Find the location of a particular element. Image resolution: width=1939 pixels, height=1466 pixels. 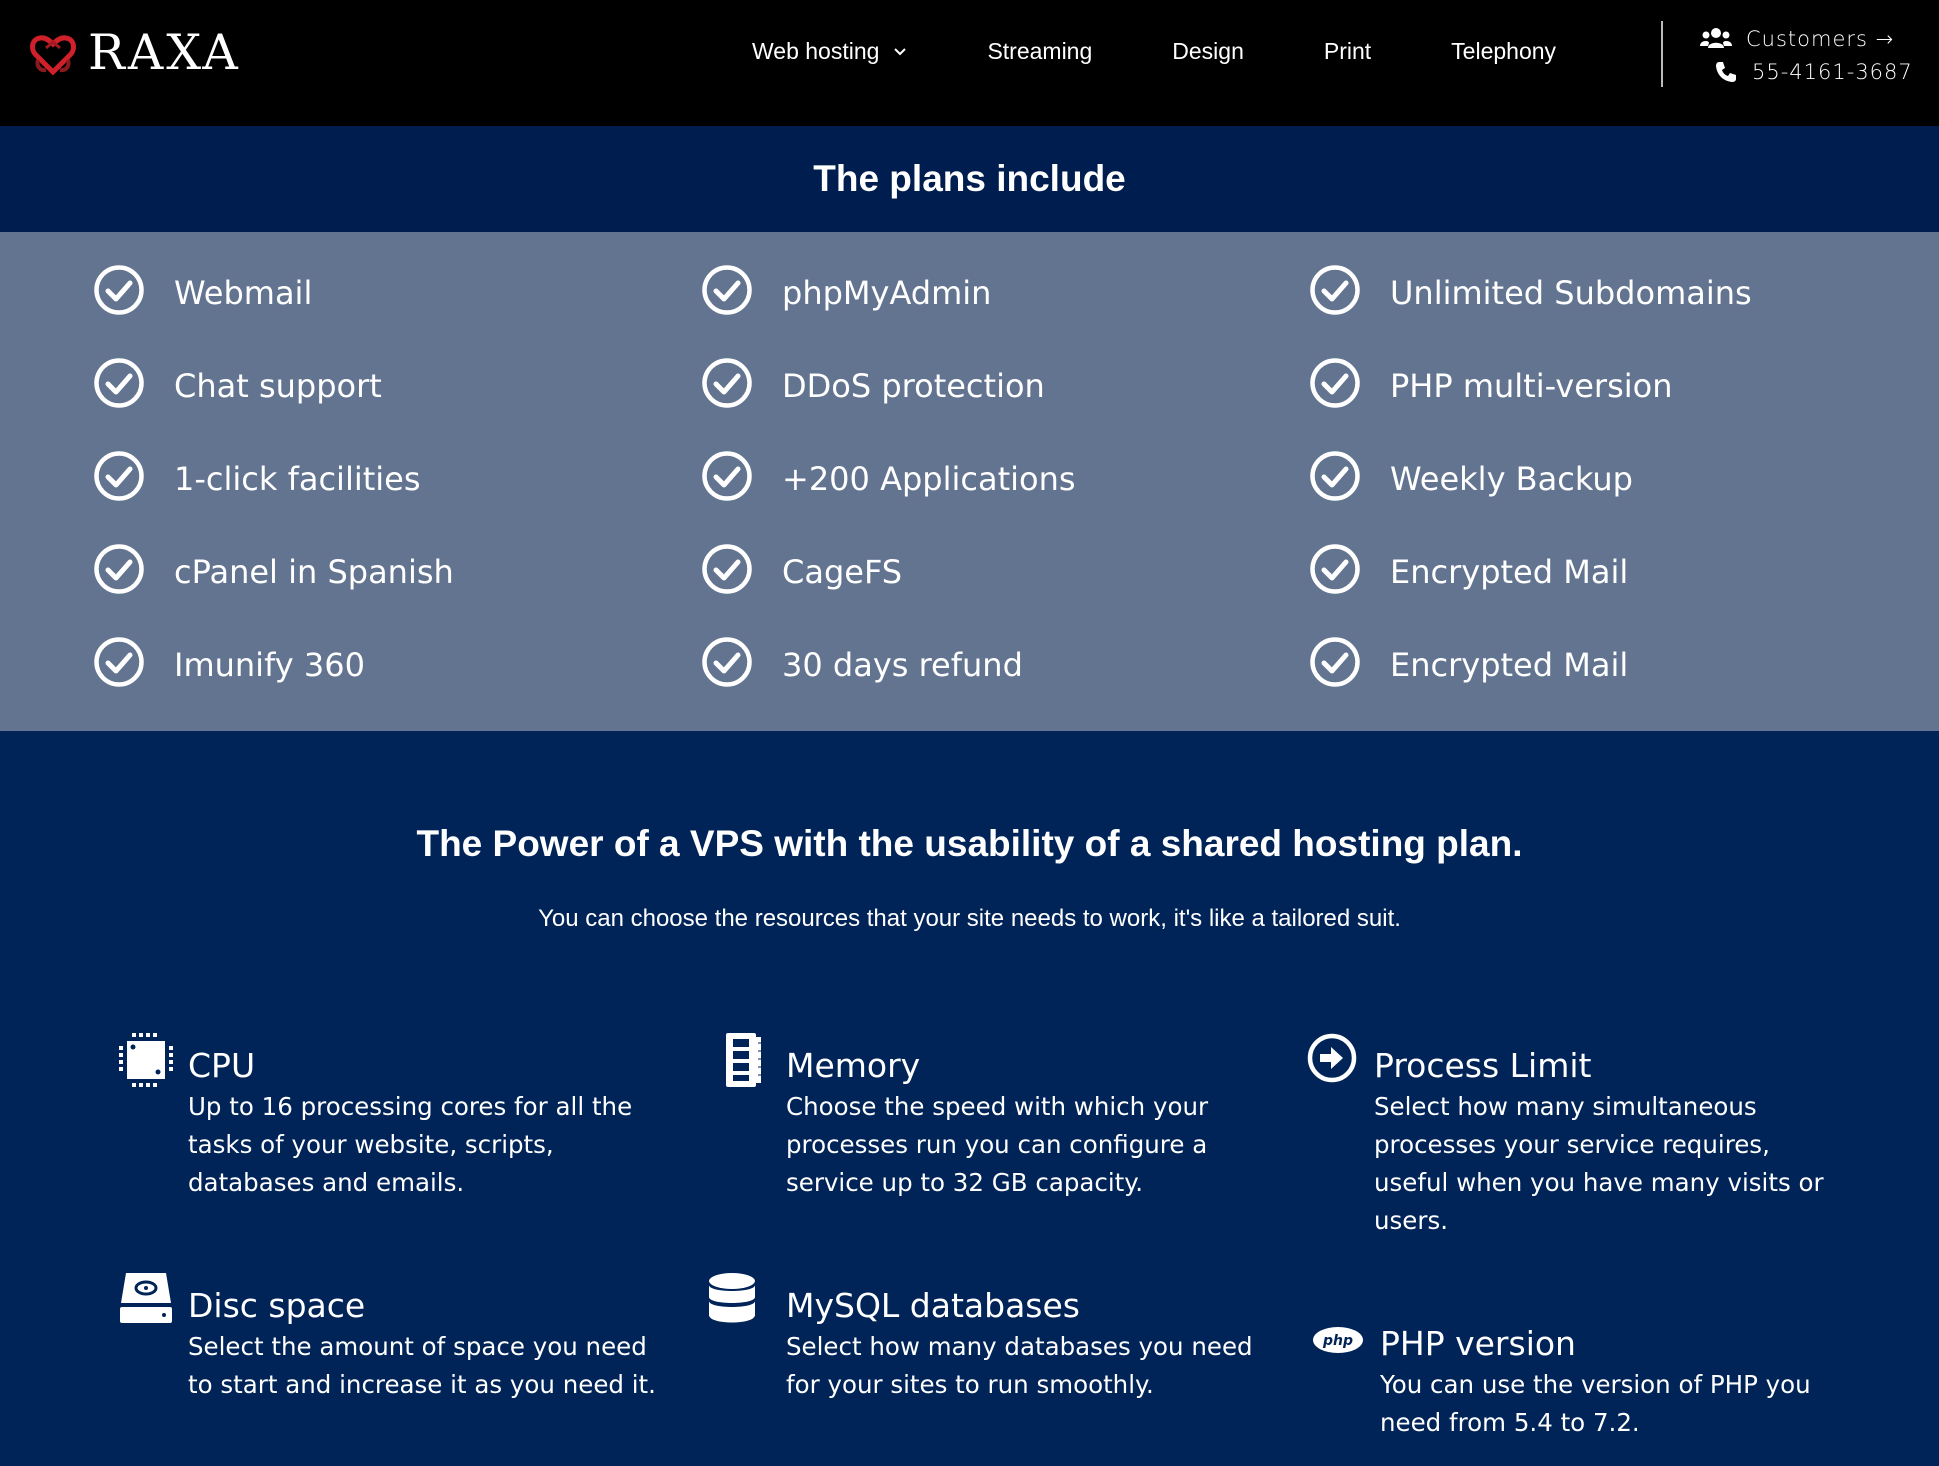

resource-title: CPU is located at coordinates (222, 1065).